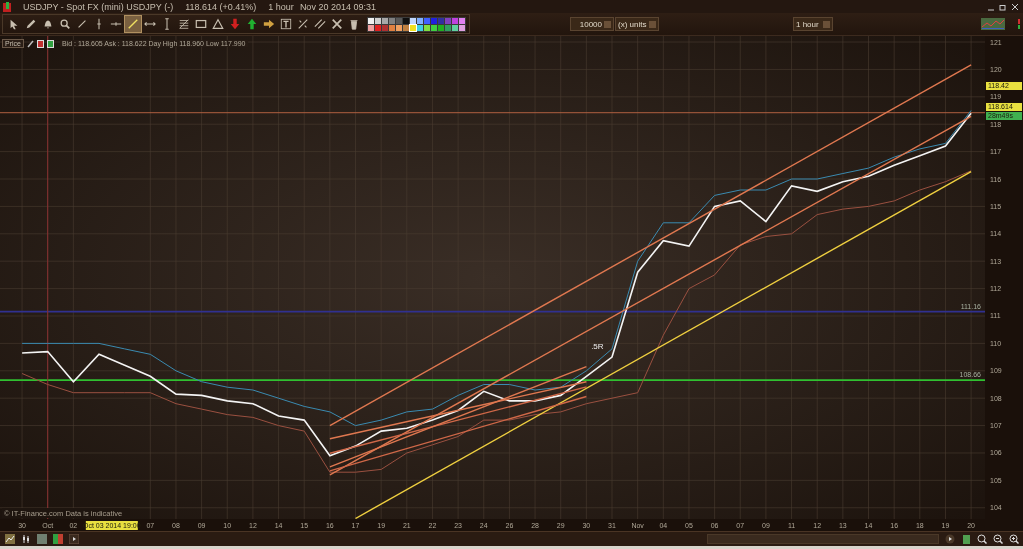 The width and height of the screenshot is (1023, 549). Describe the element at coordinates (221, 6) in the screenshot. I see `quote-change: 118.614 (+0.41%)` at that location.